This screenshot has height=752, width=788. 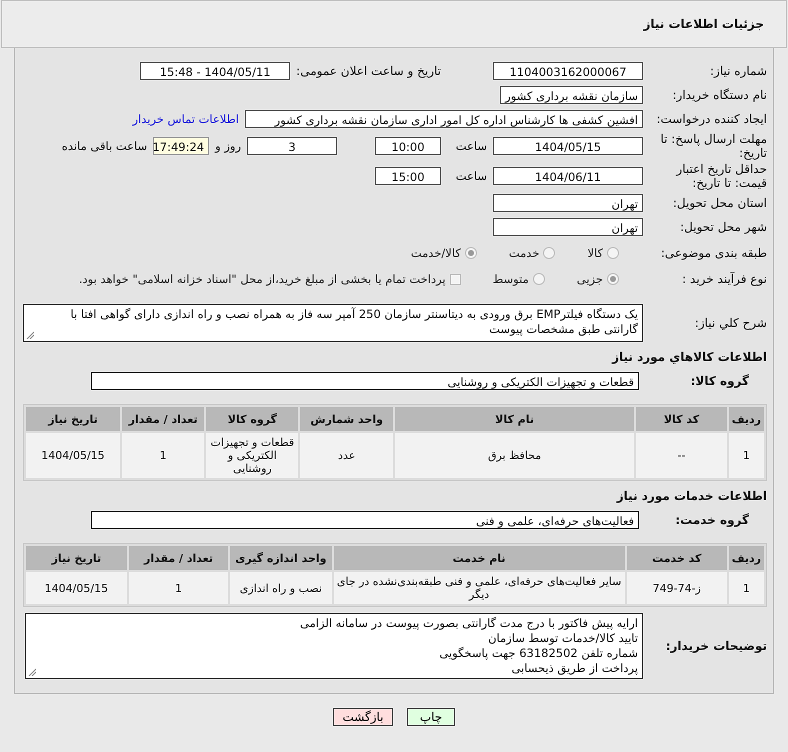 I want to click on radio-label: جزیی, so click(x=589, y=279).